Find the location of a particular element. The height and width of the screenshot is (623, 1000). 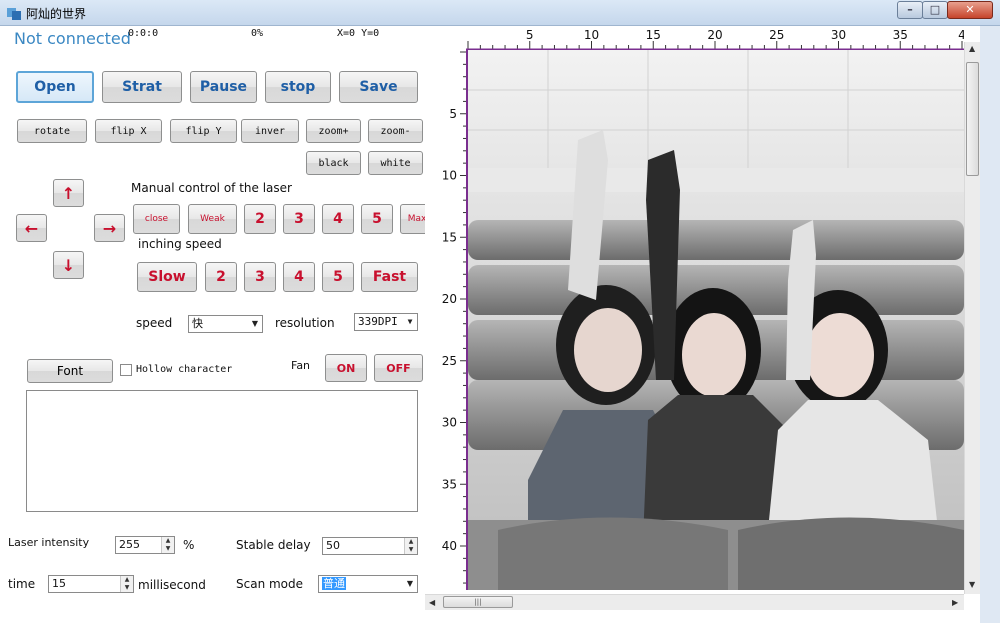

speed-fast-button: Fast is located at coordinates (389, 277).